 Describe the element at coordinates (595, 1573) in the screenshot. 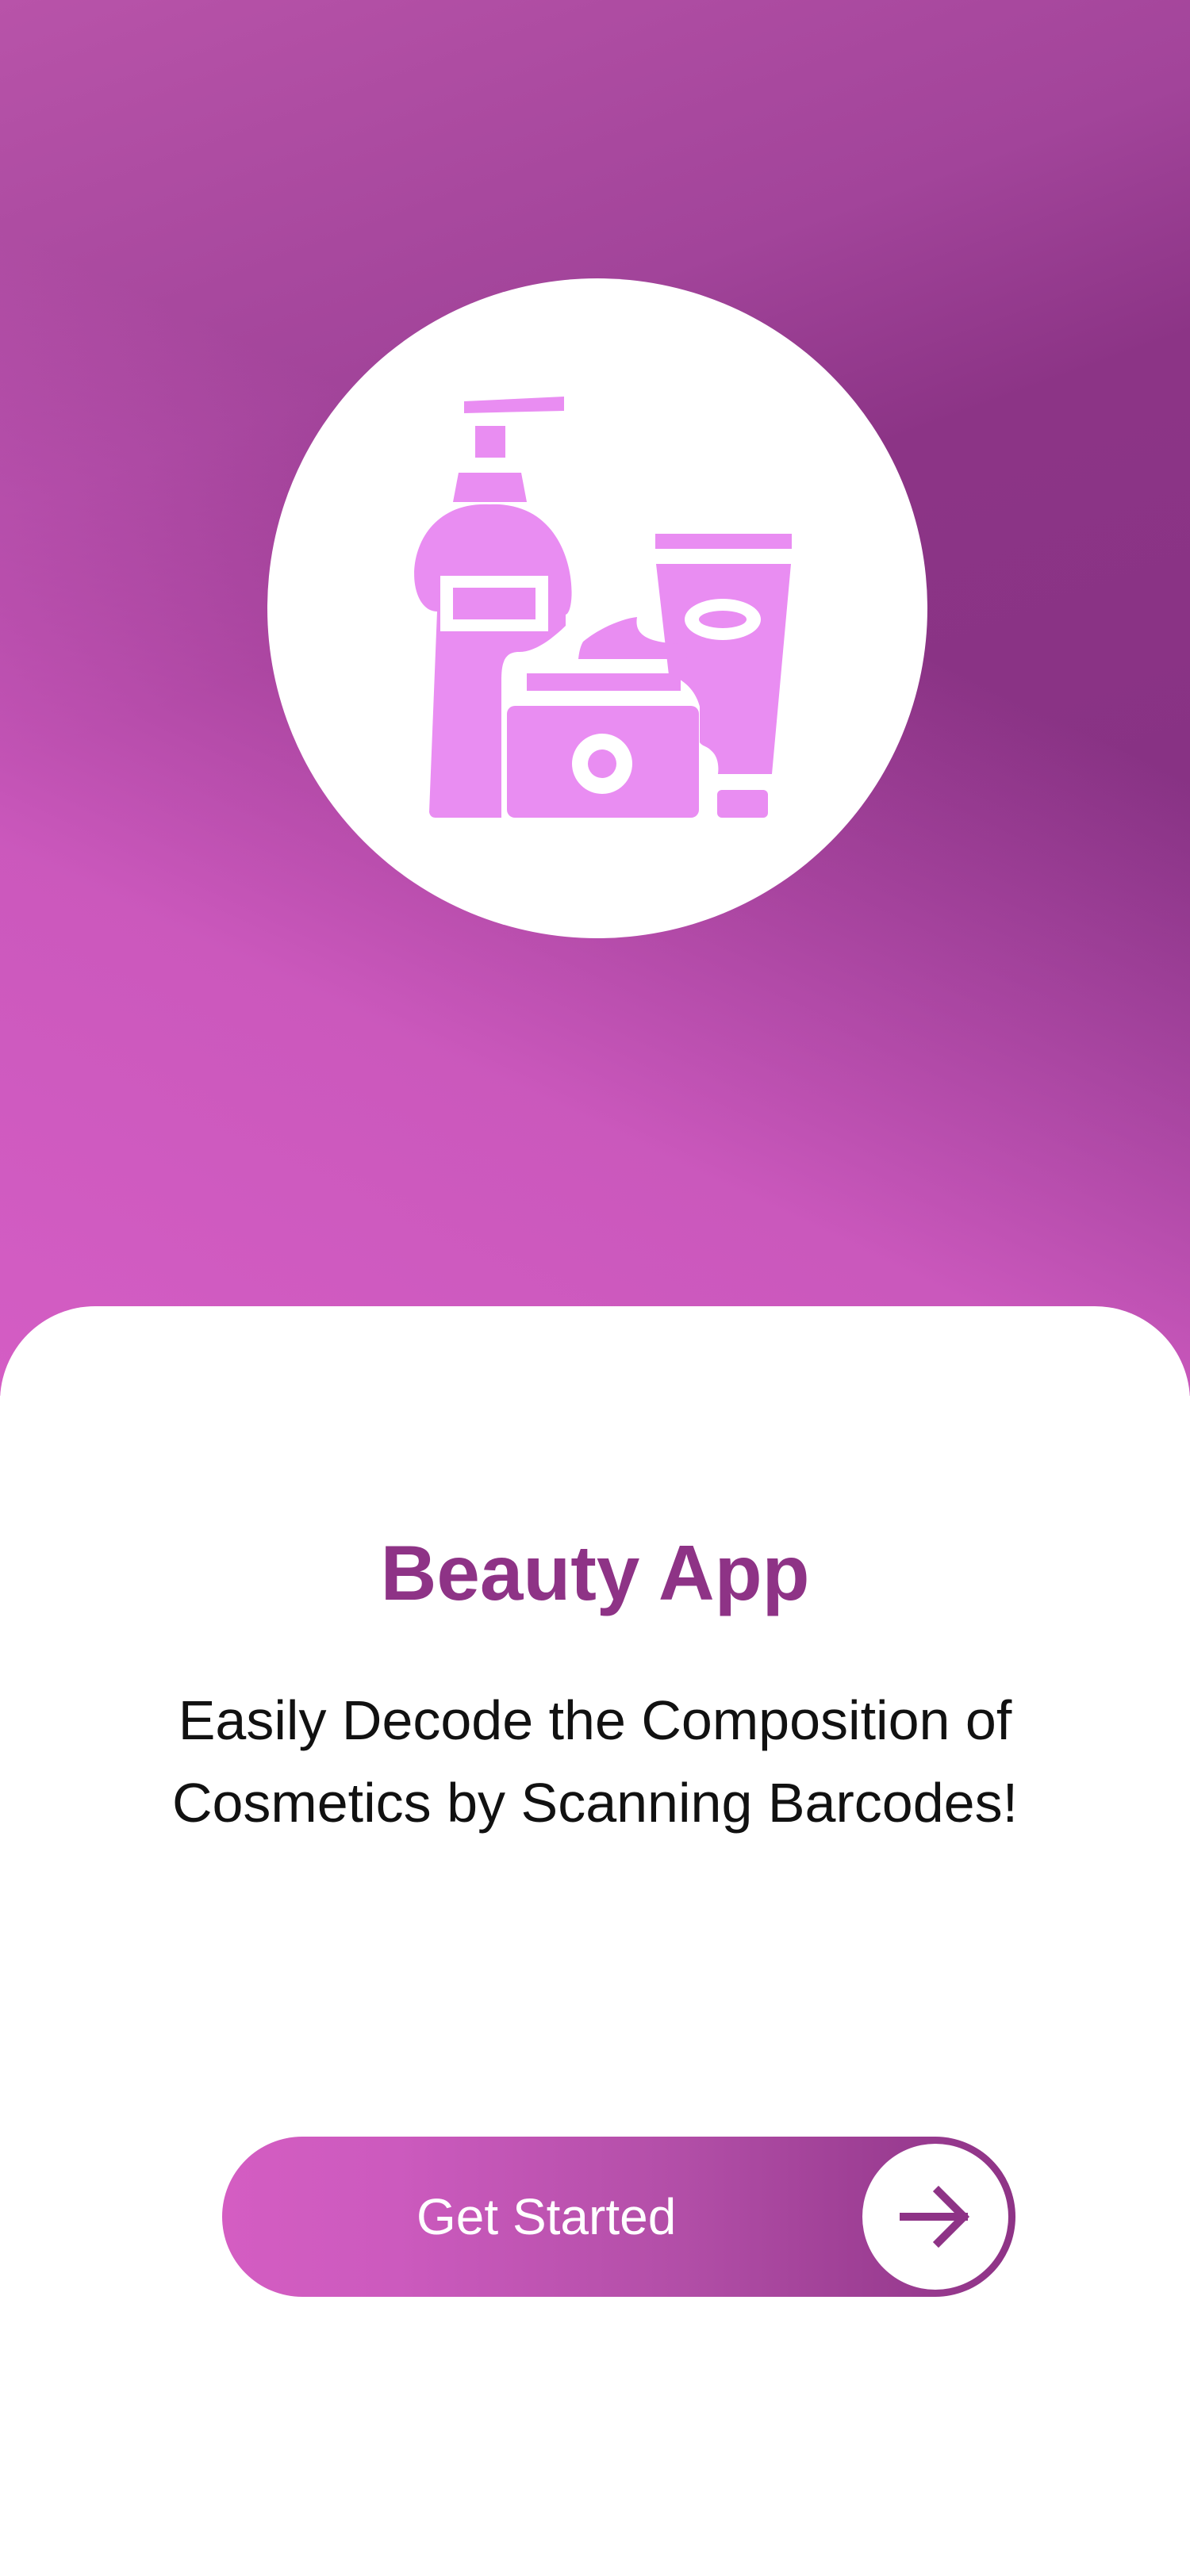

I see `app-title: Beauty App` at that location.